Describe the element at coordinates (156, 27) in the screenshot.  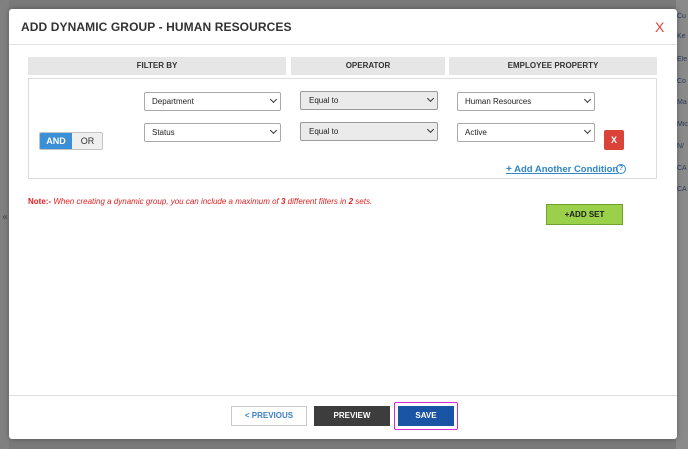
I see `dialog-title: ADD DYNAMIC GROUP - HUMAN RESOURCES` at that location.